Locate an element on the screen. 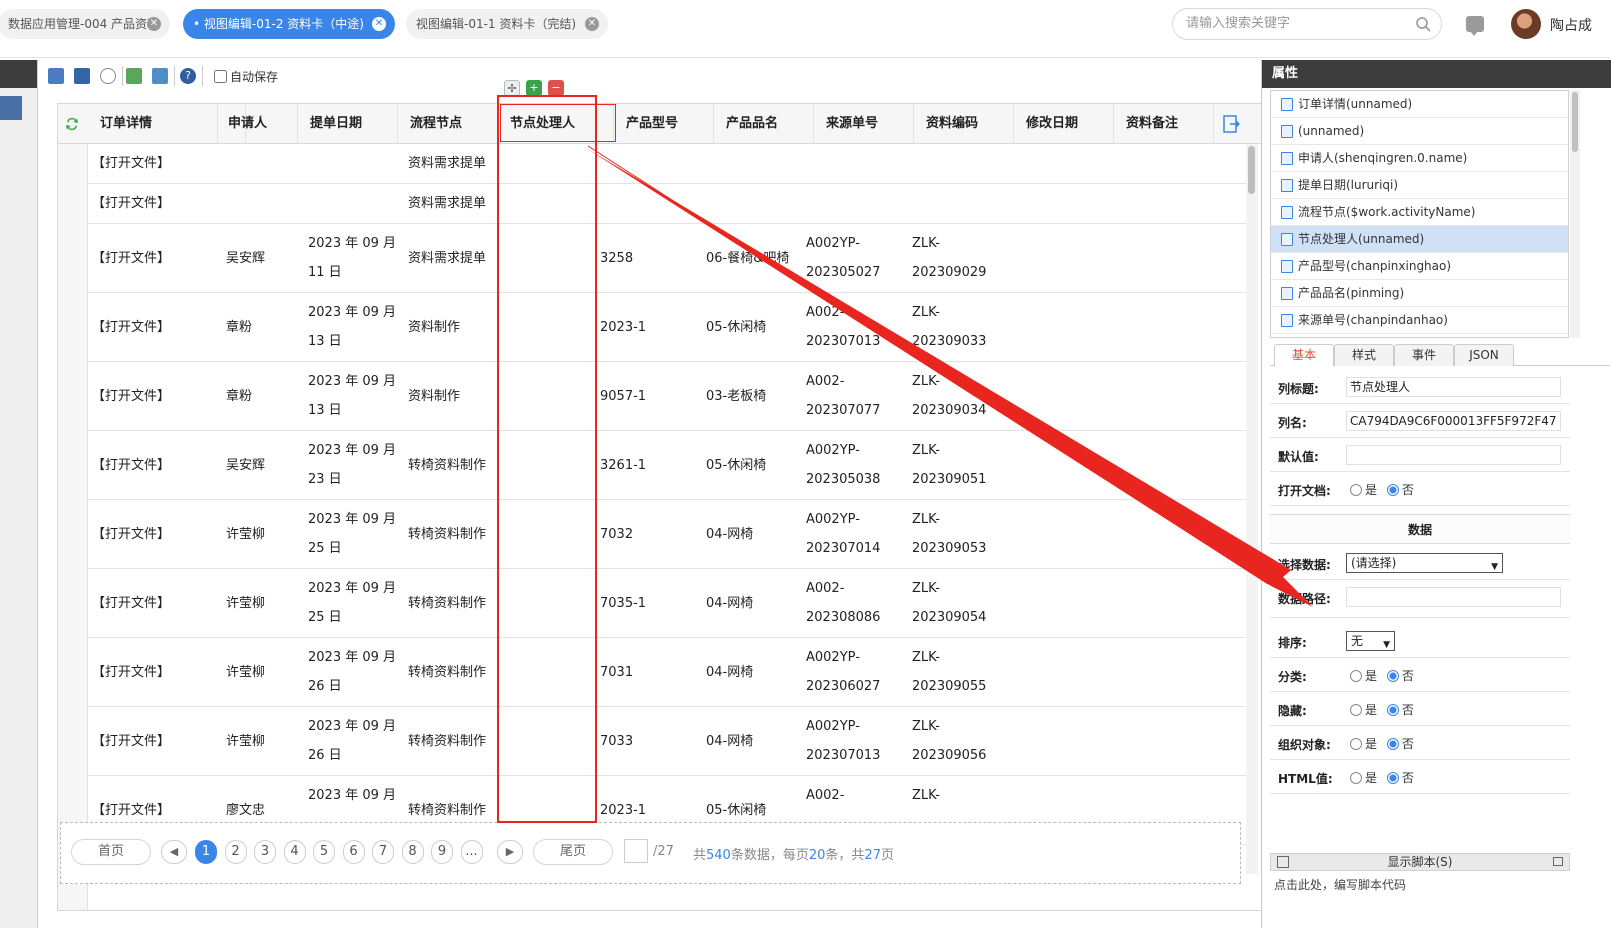 This screenshot has height=928, width=1611. tab-basic: 基本 is located at coordinates (1304, 355).